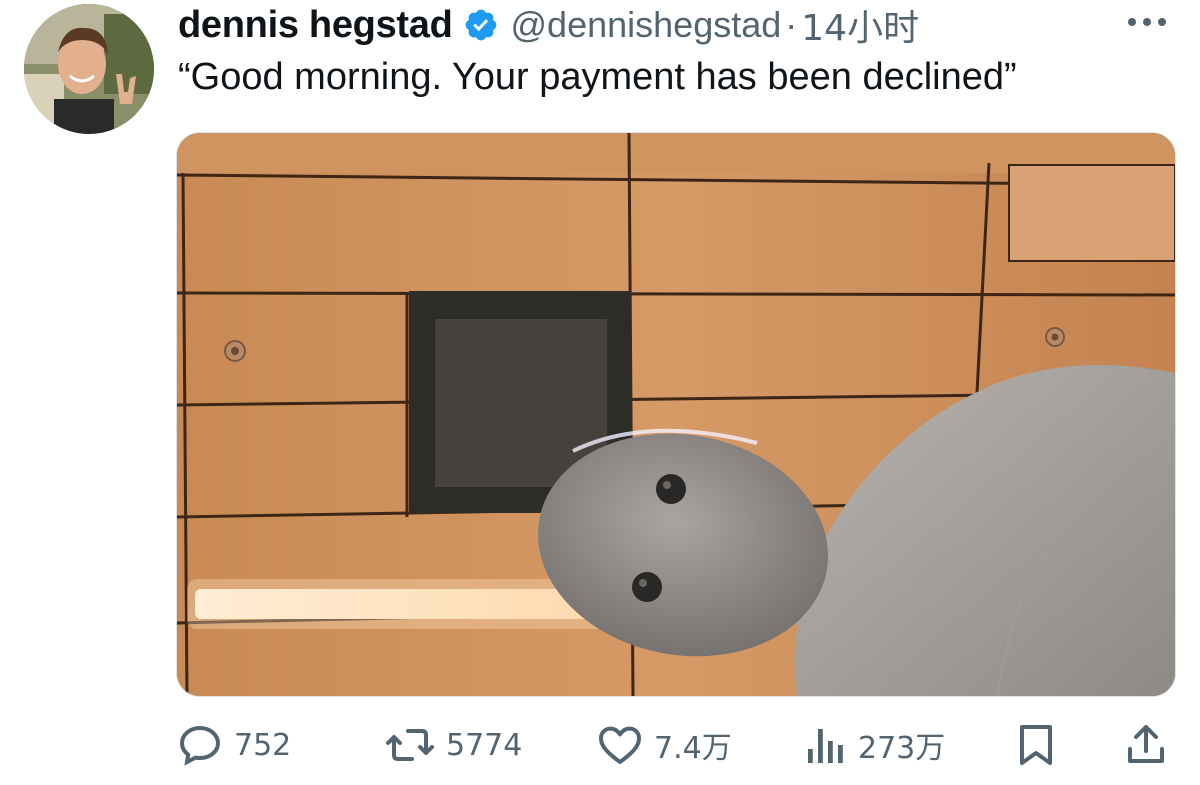  I want to click on reply-button: 752, so click(233, 745).